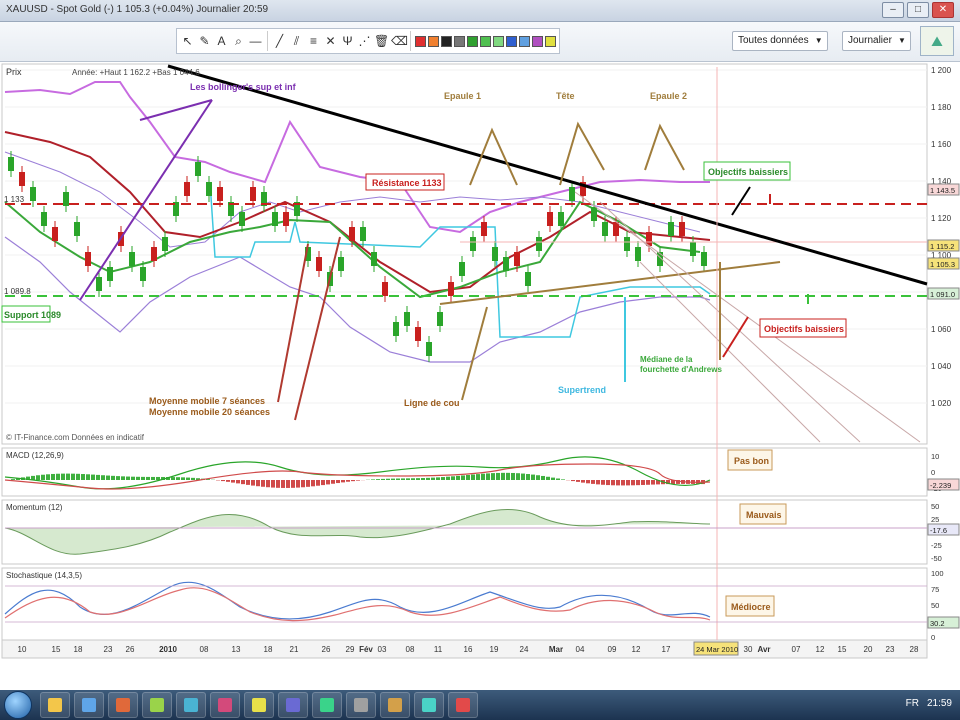  What do you see at coordinates (17, 291) in the screenshot?
I see `left-price-tag-support: 1 089.8` at bounding box center [17, 291].